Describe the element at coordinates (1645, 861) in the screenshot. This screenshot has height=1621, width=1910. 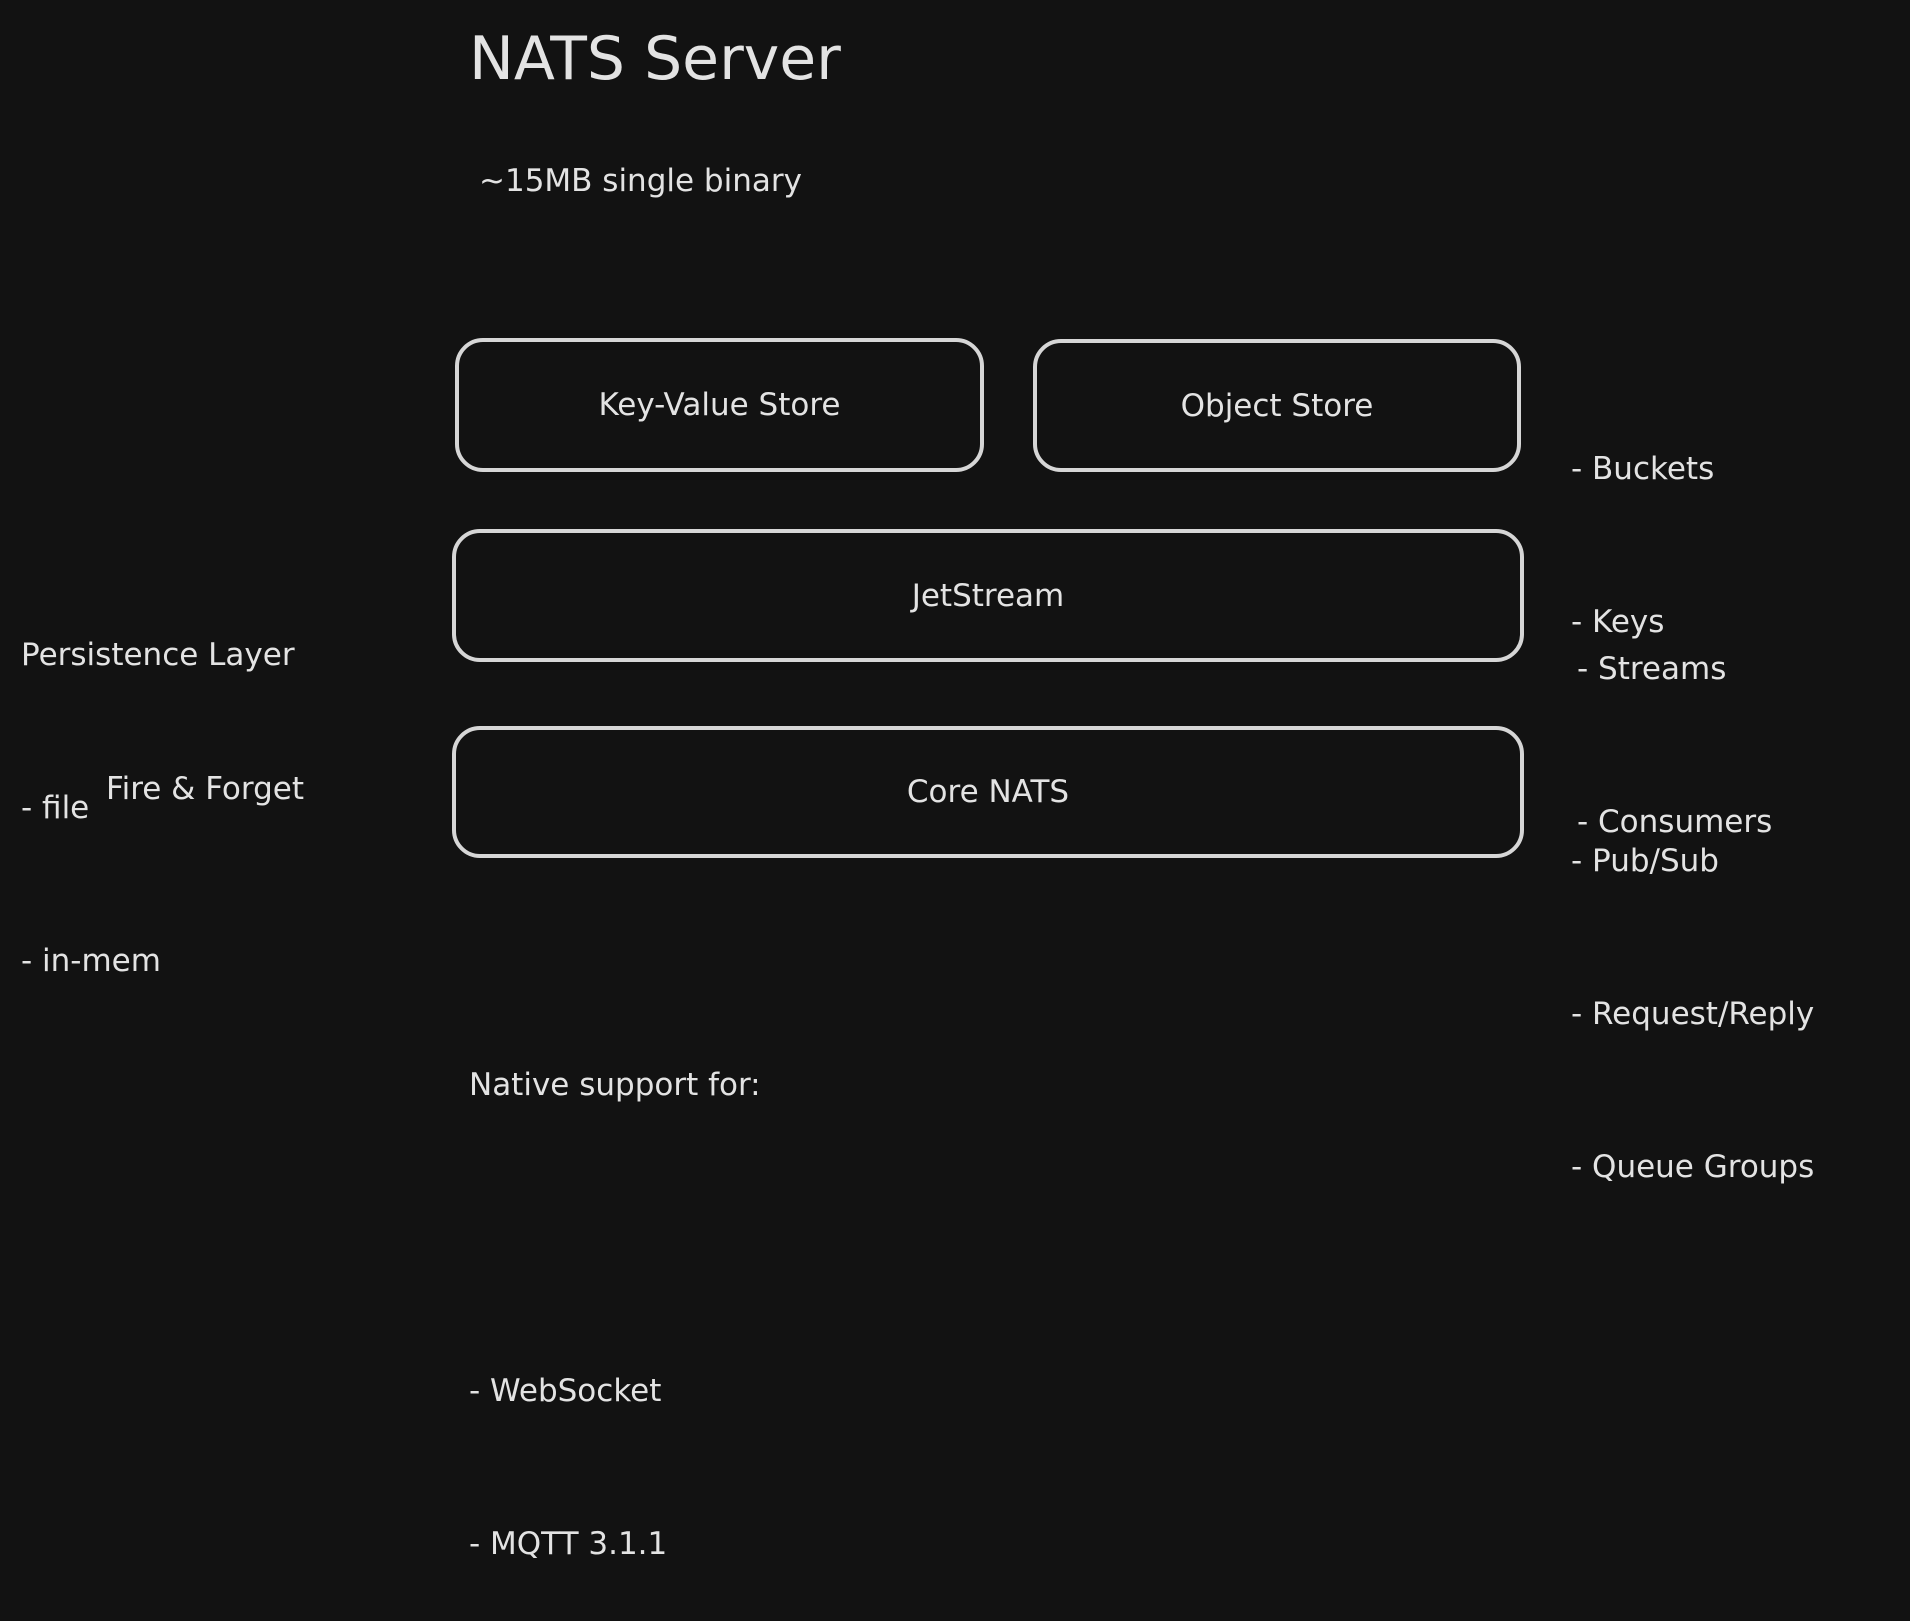
I see `note-pubsub: - Pub/Sub` at that location.